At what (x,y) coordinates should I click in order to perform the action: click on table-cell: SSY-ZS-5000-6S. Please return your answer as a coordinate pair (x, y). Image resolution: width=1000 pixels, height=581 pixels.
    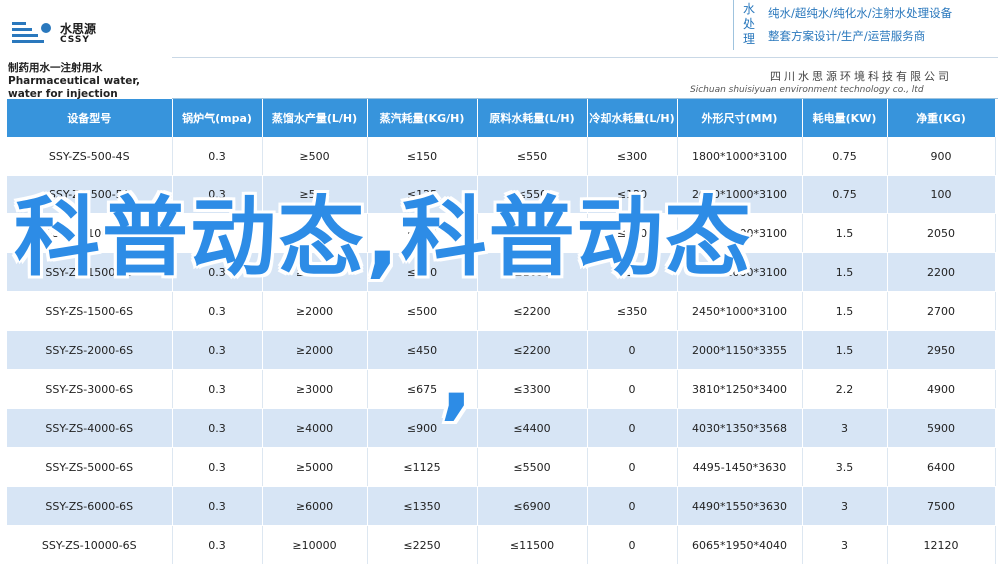
    Looking at the image, I should click on (90, 467).